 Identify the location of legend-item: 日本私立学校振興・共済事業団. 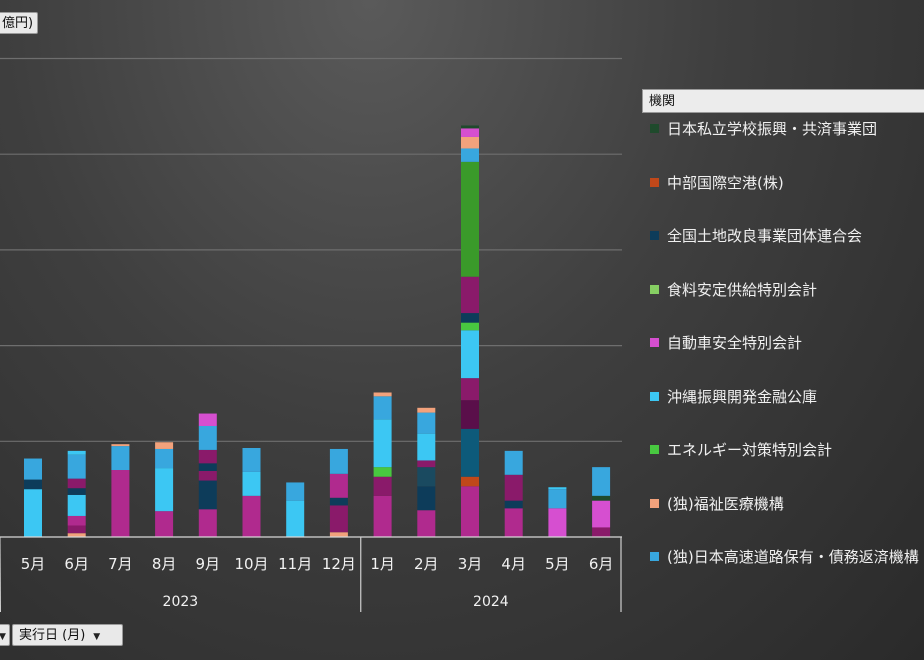
(763, 129).